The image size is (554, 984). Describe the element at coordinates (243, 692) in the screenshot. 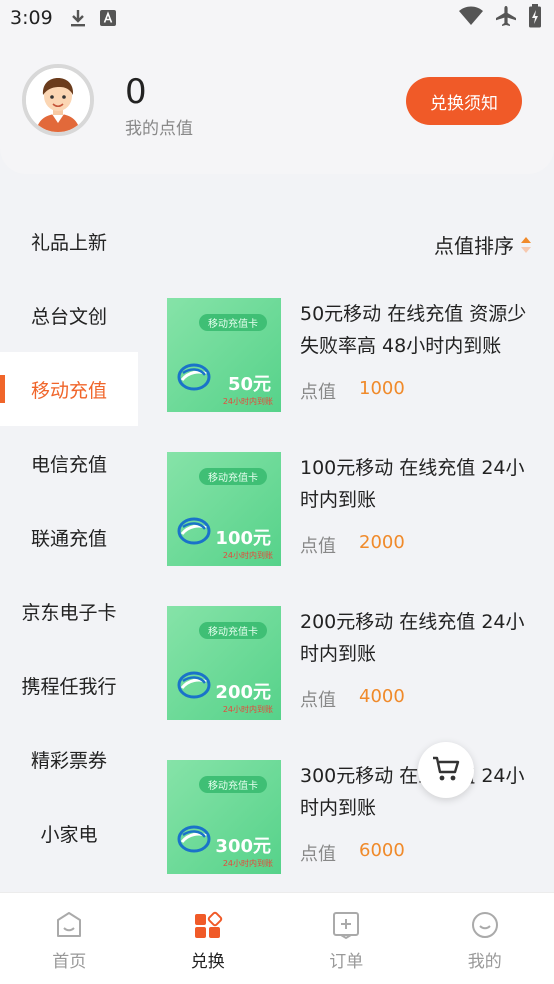

I see `card-amount: 200元` at that location.